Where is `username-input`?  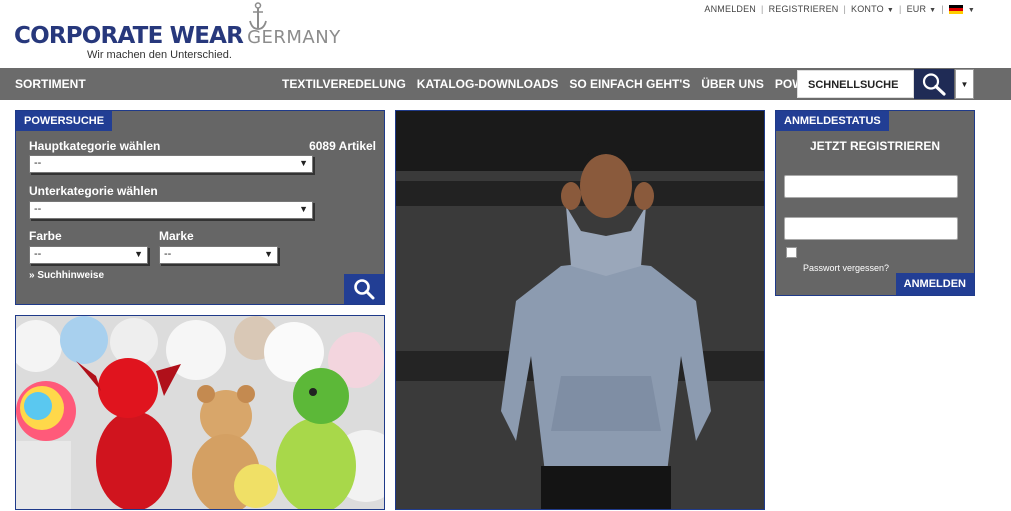
username-input is located at coordinates (871, 186).